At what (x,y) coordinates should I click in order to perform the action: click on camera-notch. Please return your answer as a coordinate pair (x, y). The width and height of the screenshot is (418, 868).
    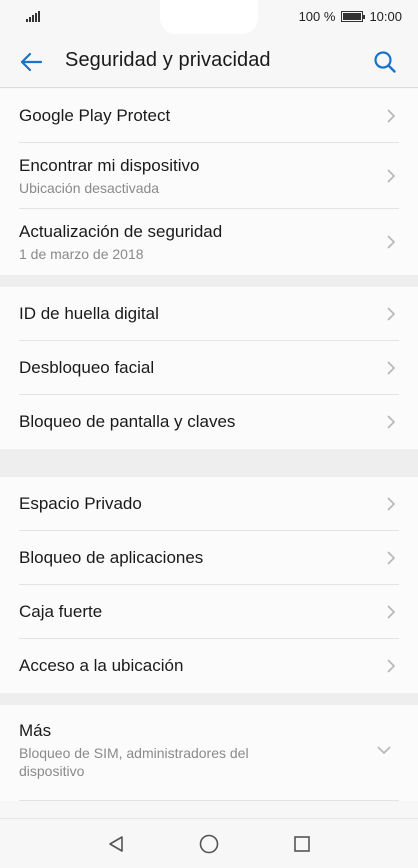
    Looking at the image, I should click on (209, 17).